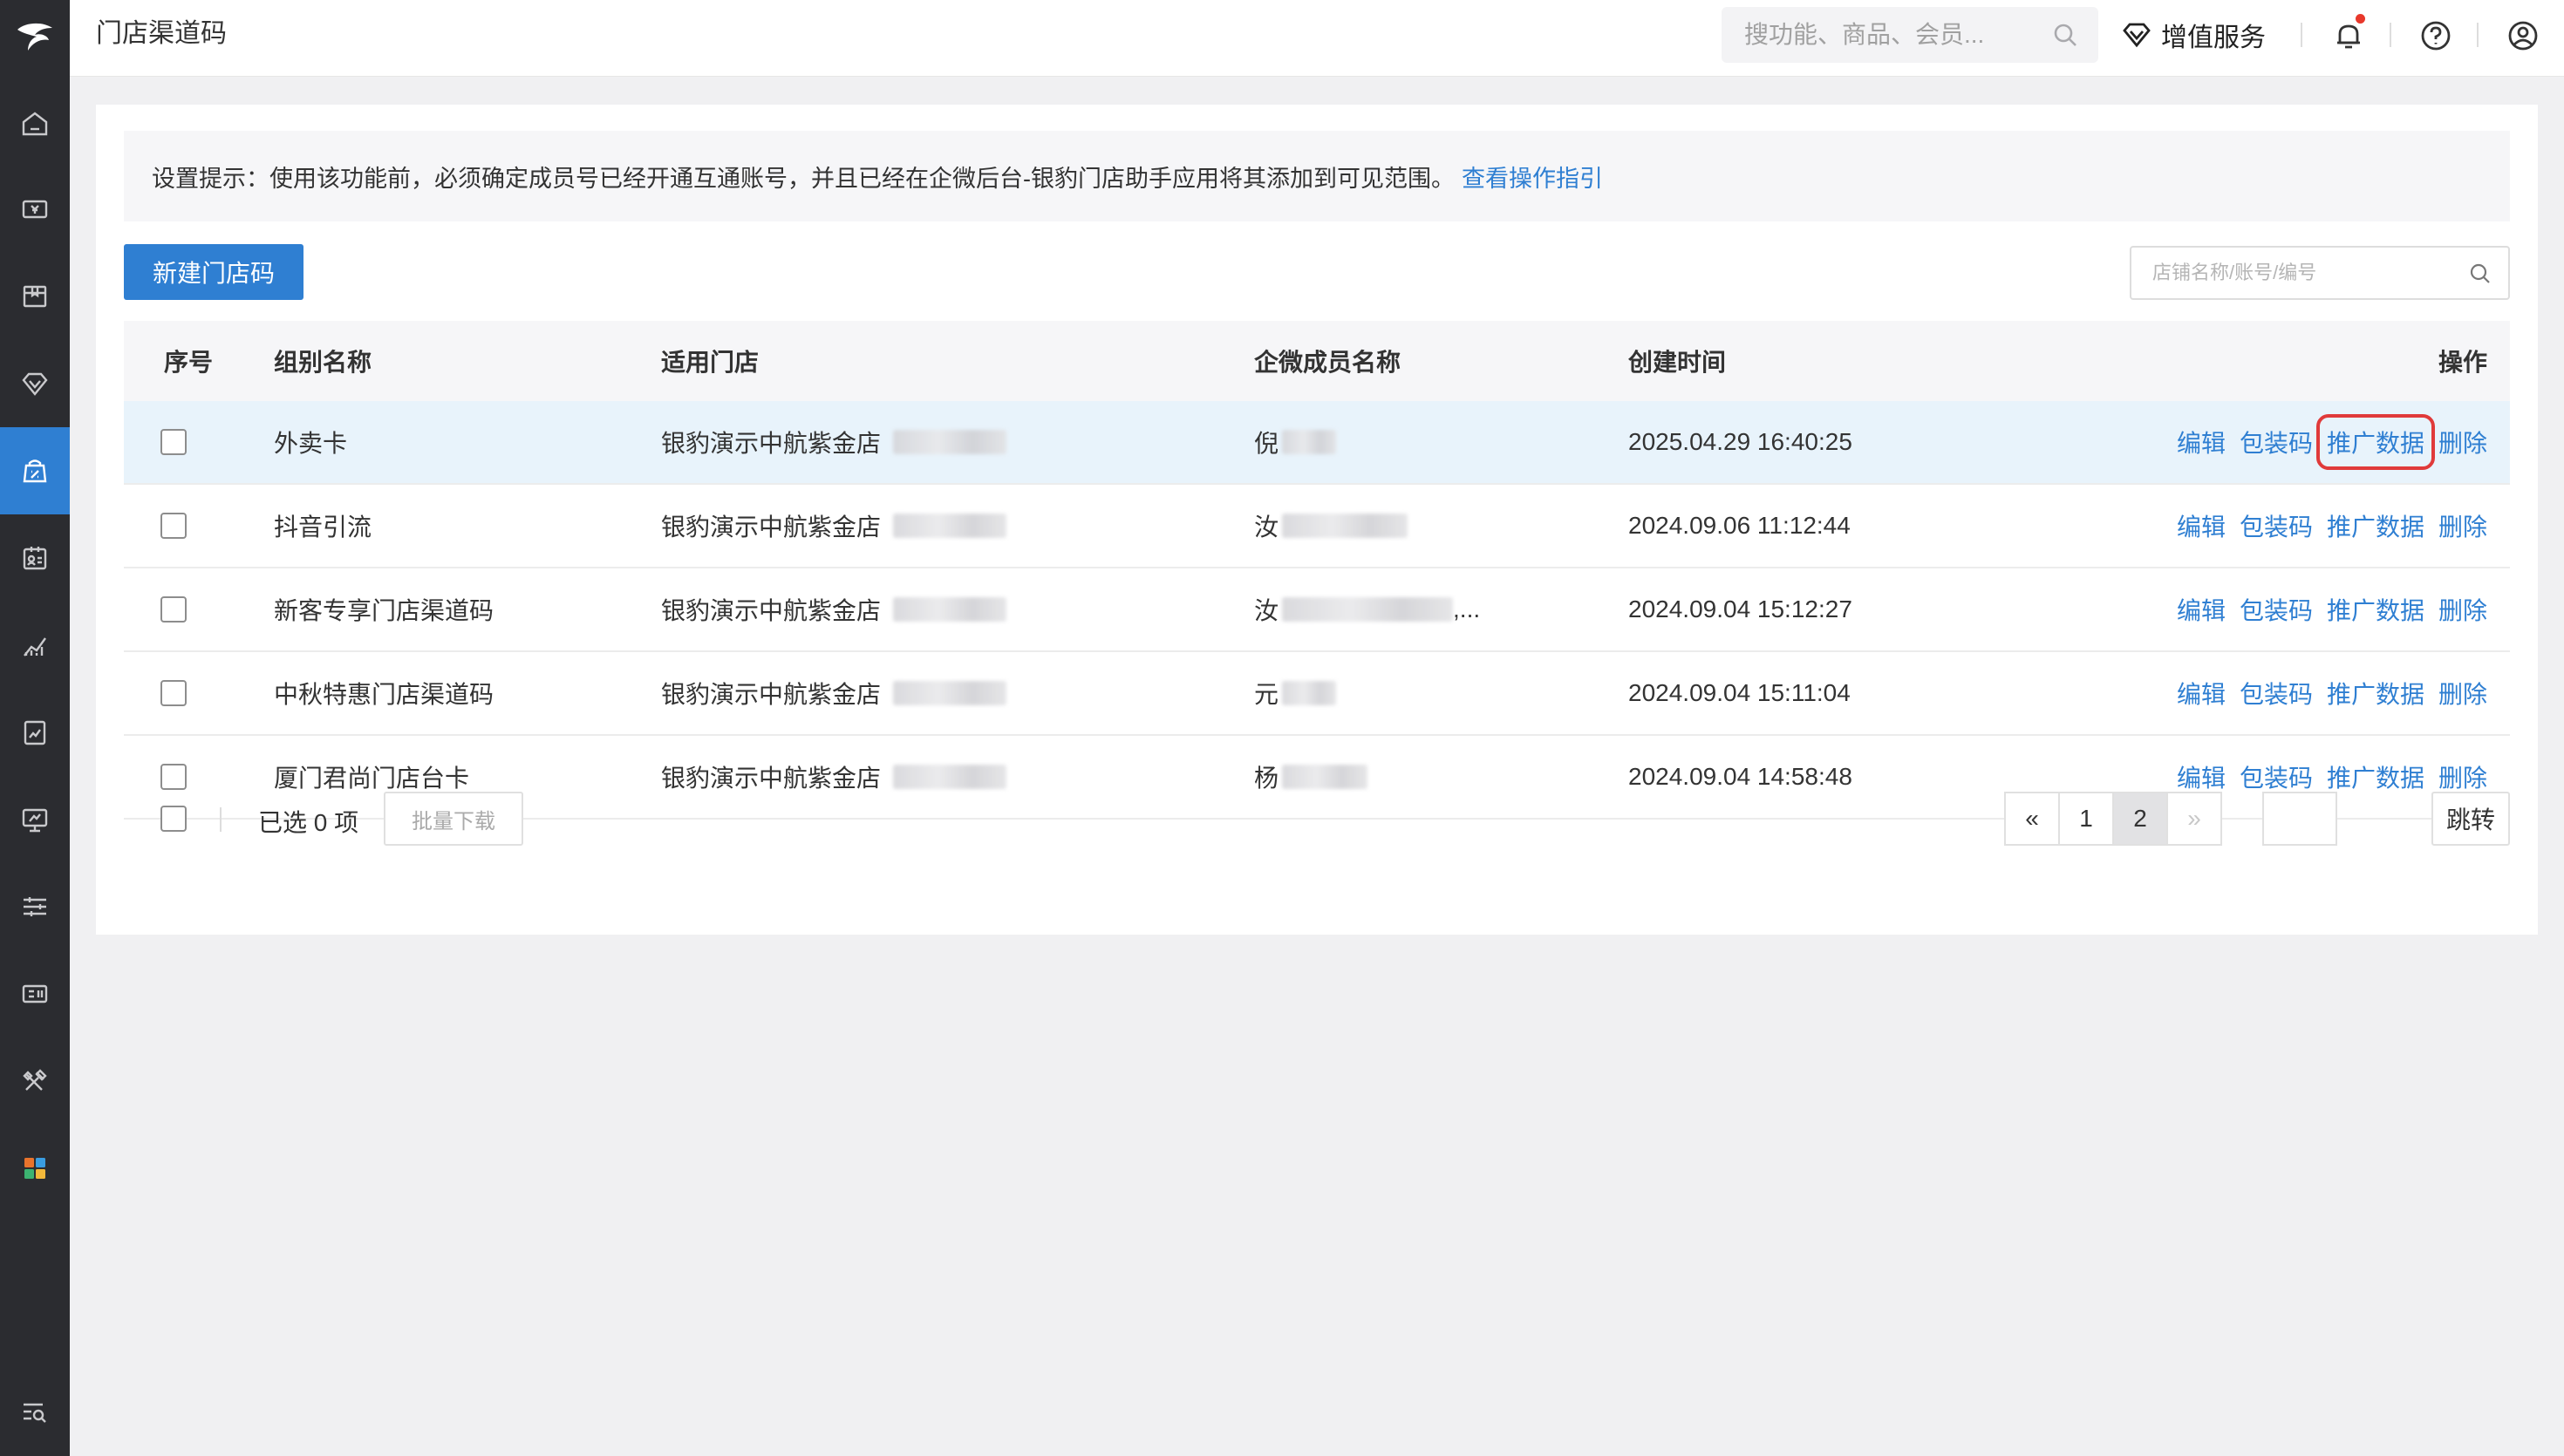 The height and width of the screenshot is (1456, 2564). Describe the element at coordinates (35, 645) in the screenshot. I see `sidebar-item-analytics` at that location.